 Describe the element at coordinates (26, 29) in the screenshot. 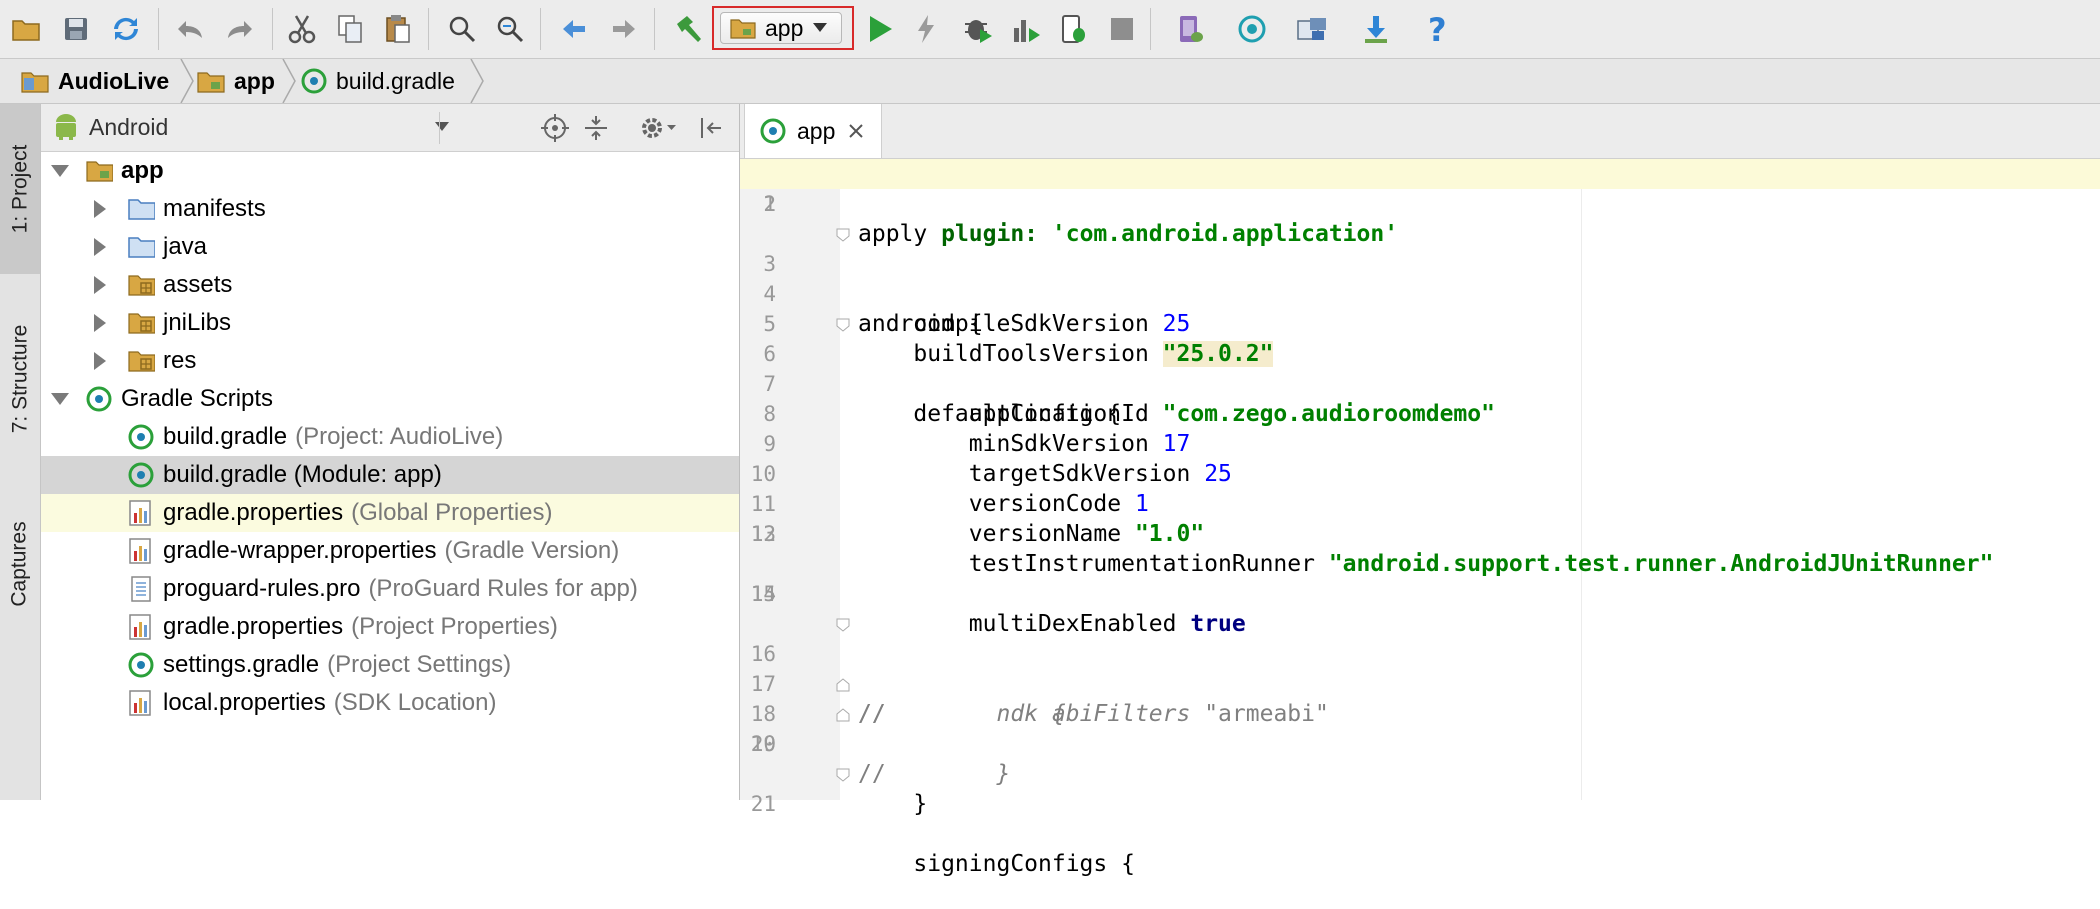

I see `open-folder-icon` at that location.